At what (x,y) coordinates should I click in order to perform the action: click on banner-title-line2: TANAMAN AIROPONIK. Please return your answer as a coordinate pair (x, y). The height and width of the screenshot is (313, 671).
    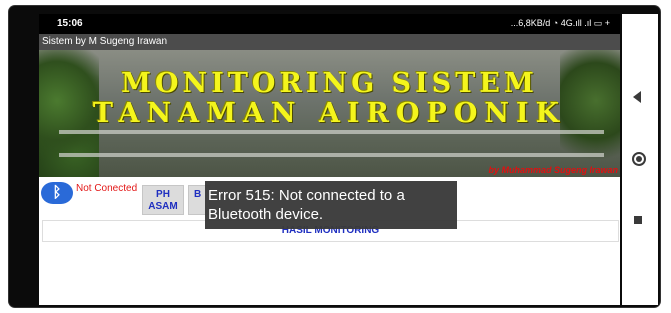
    Looking at the image, I should click on (329, 113).